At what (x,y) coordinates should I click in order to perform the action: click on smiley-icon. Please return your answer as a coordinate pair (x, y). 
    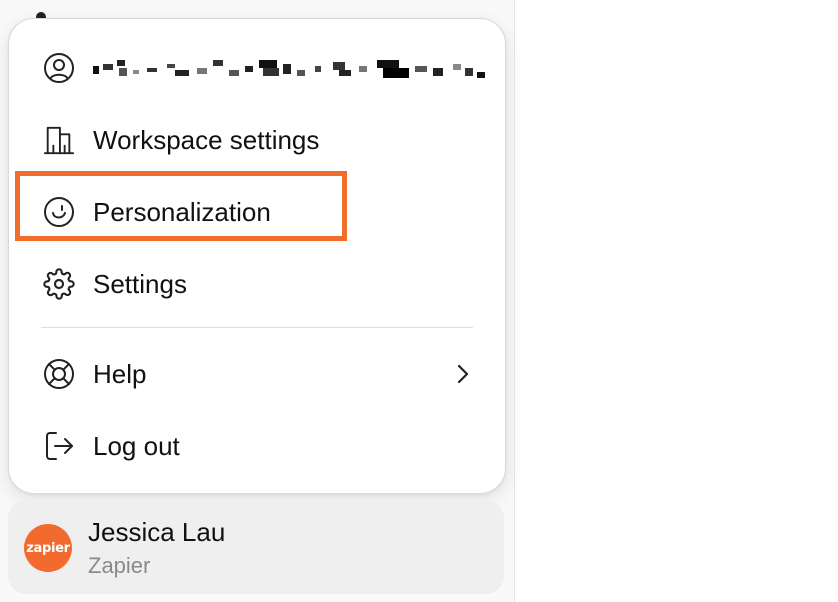
    Looking at the image, I should click on (59, 212).